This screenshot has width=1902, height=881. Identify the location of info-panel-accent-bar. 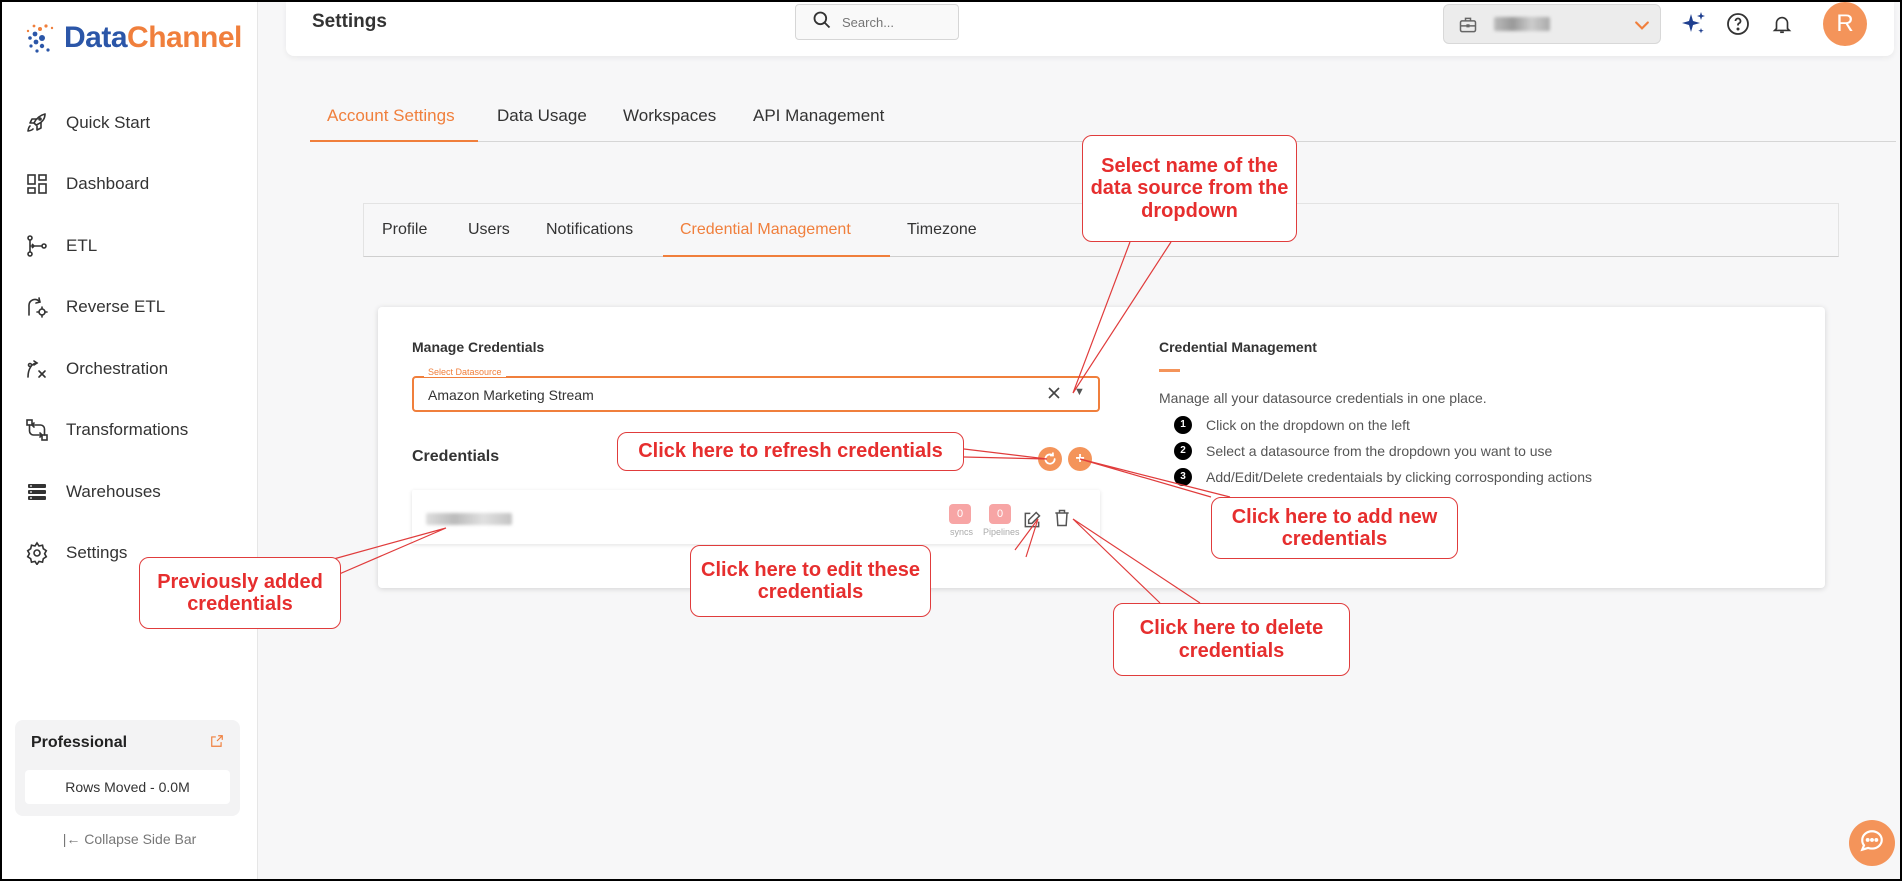
(1169, 370).